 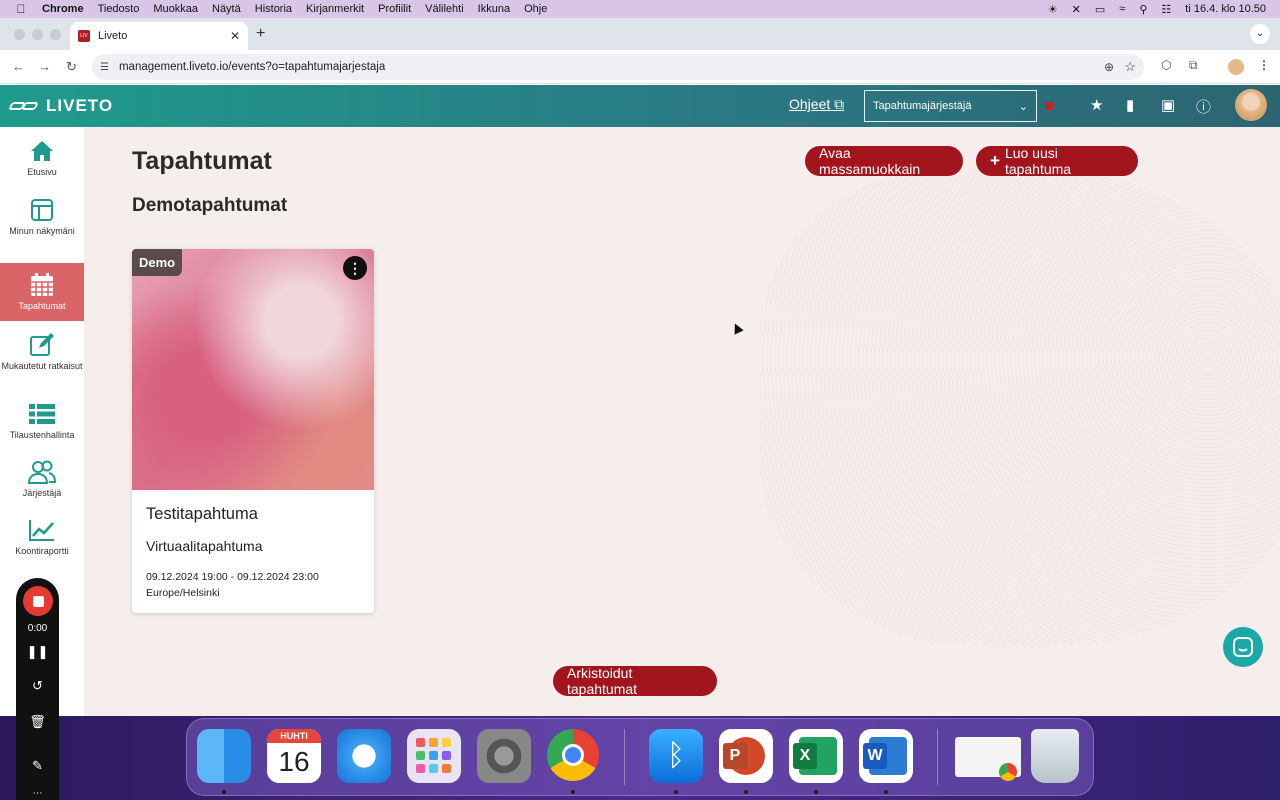 I want to click on control-center-icon: ☷, so click(x=1166, y=9).